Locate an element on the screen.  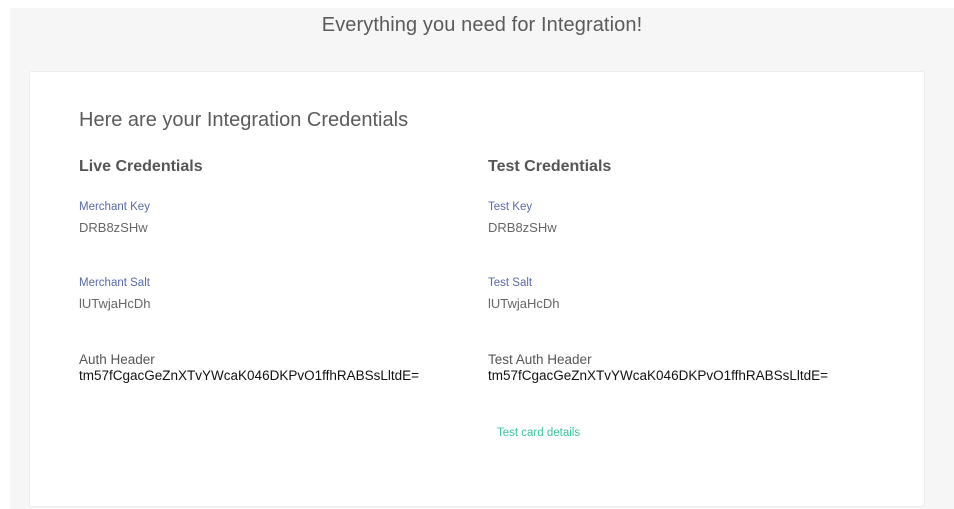
card-title: Here are your Integration Credentials is located at coordinates (244, 120).